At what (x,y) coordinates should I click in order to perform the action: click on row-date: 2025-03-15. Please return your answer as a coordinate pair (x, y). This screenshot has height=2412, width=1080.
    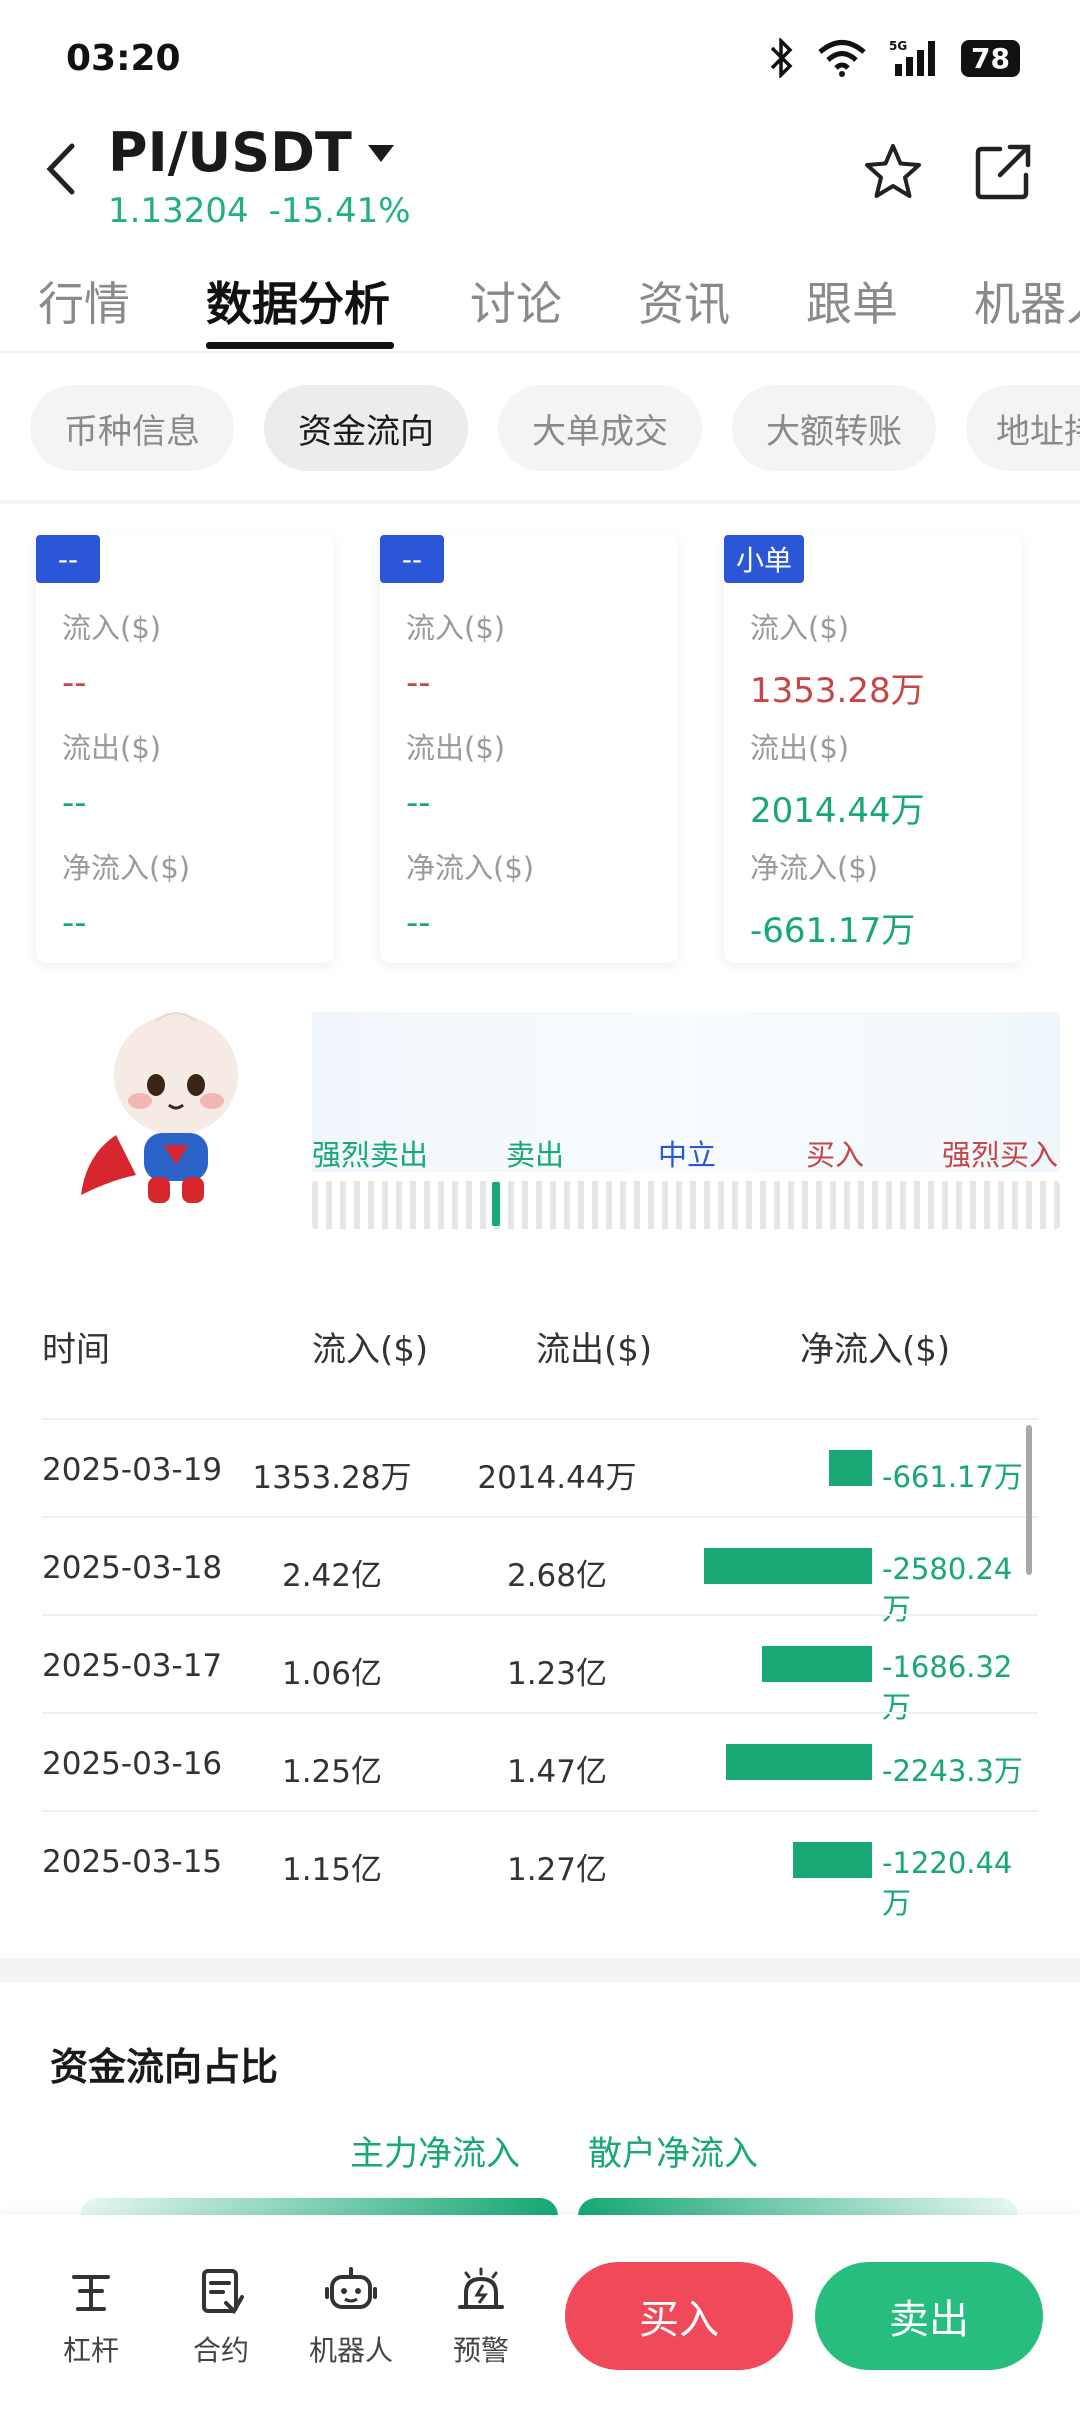
    Looking at the image, I should click on (132, 1862).